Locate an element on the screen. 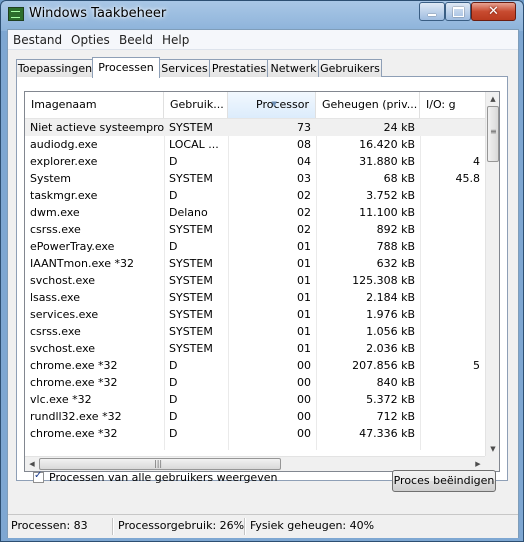  memory-cell: 2.036 kB is located at coordinates (390, 348).